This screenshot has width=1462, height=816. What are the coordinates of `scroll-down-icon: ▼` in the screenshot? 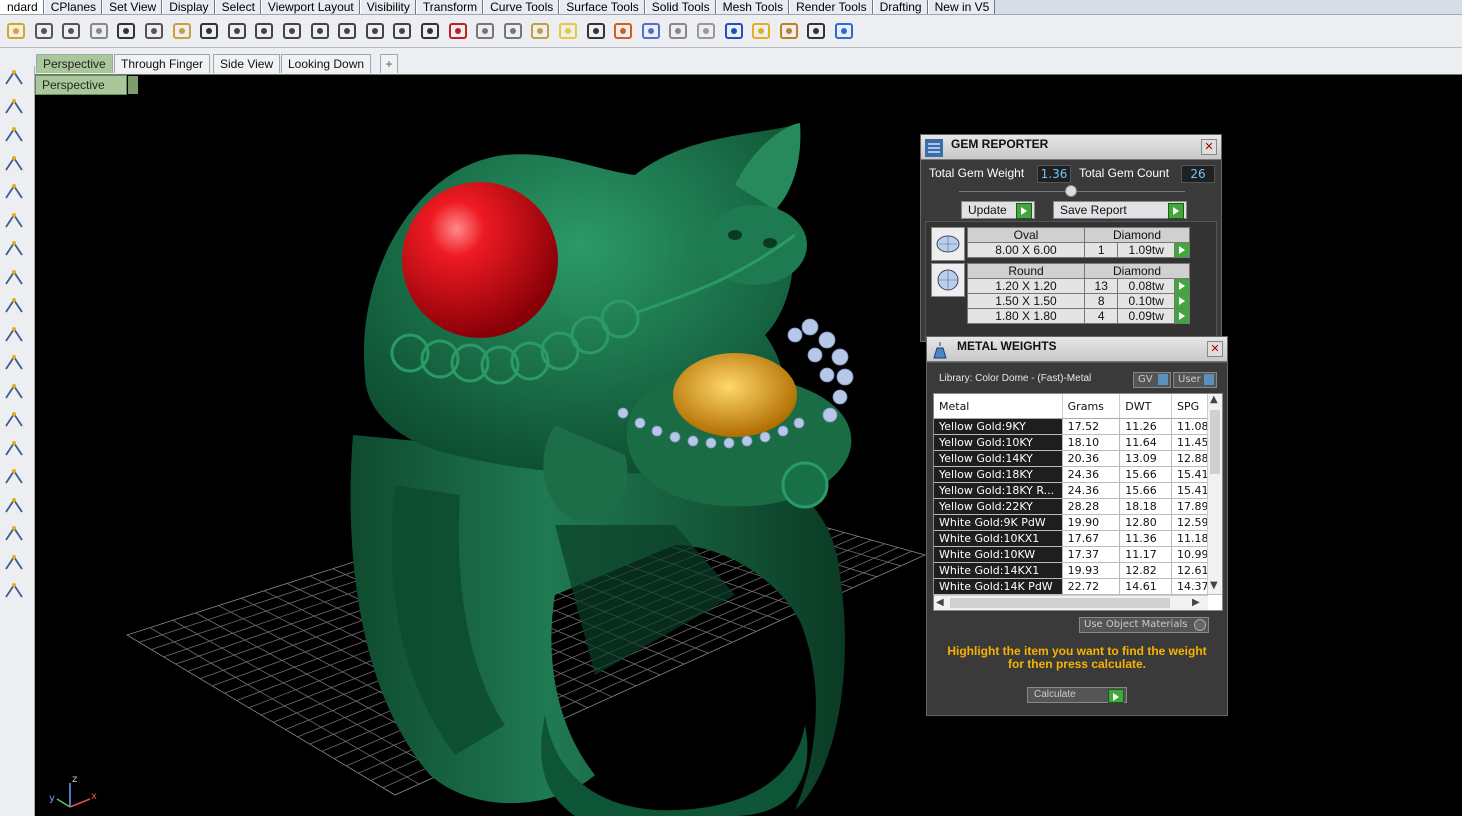 It's located at (1214, 585).